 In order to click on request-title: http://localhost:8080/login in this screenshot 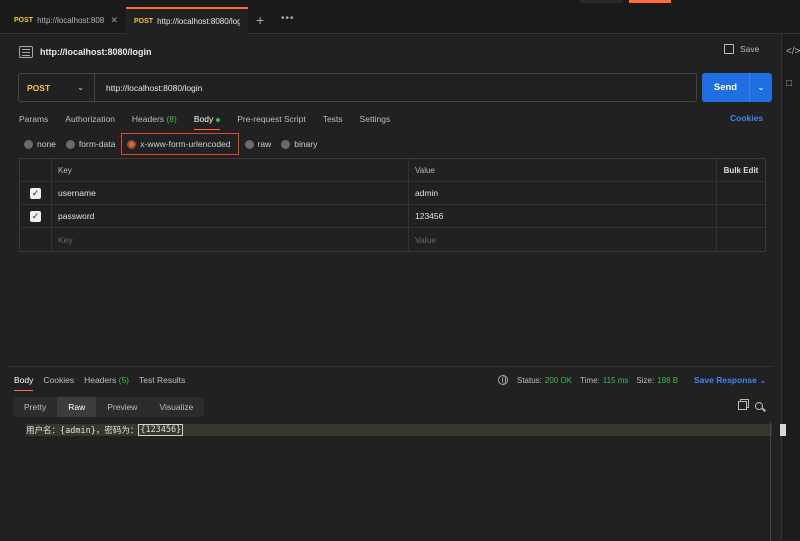, I will do `click(96, 52)`.